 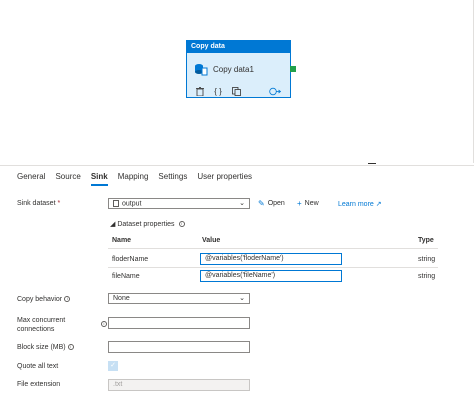 What do you see at coordinates (172, 179) in the screenshot?
I see `tab-settings: Settings` at bounding box center [172, 179].